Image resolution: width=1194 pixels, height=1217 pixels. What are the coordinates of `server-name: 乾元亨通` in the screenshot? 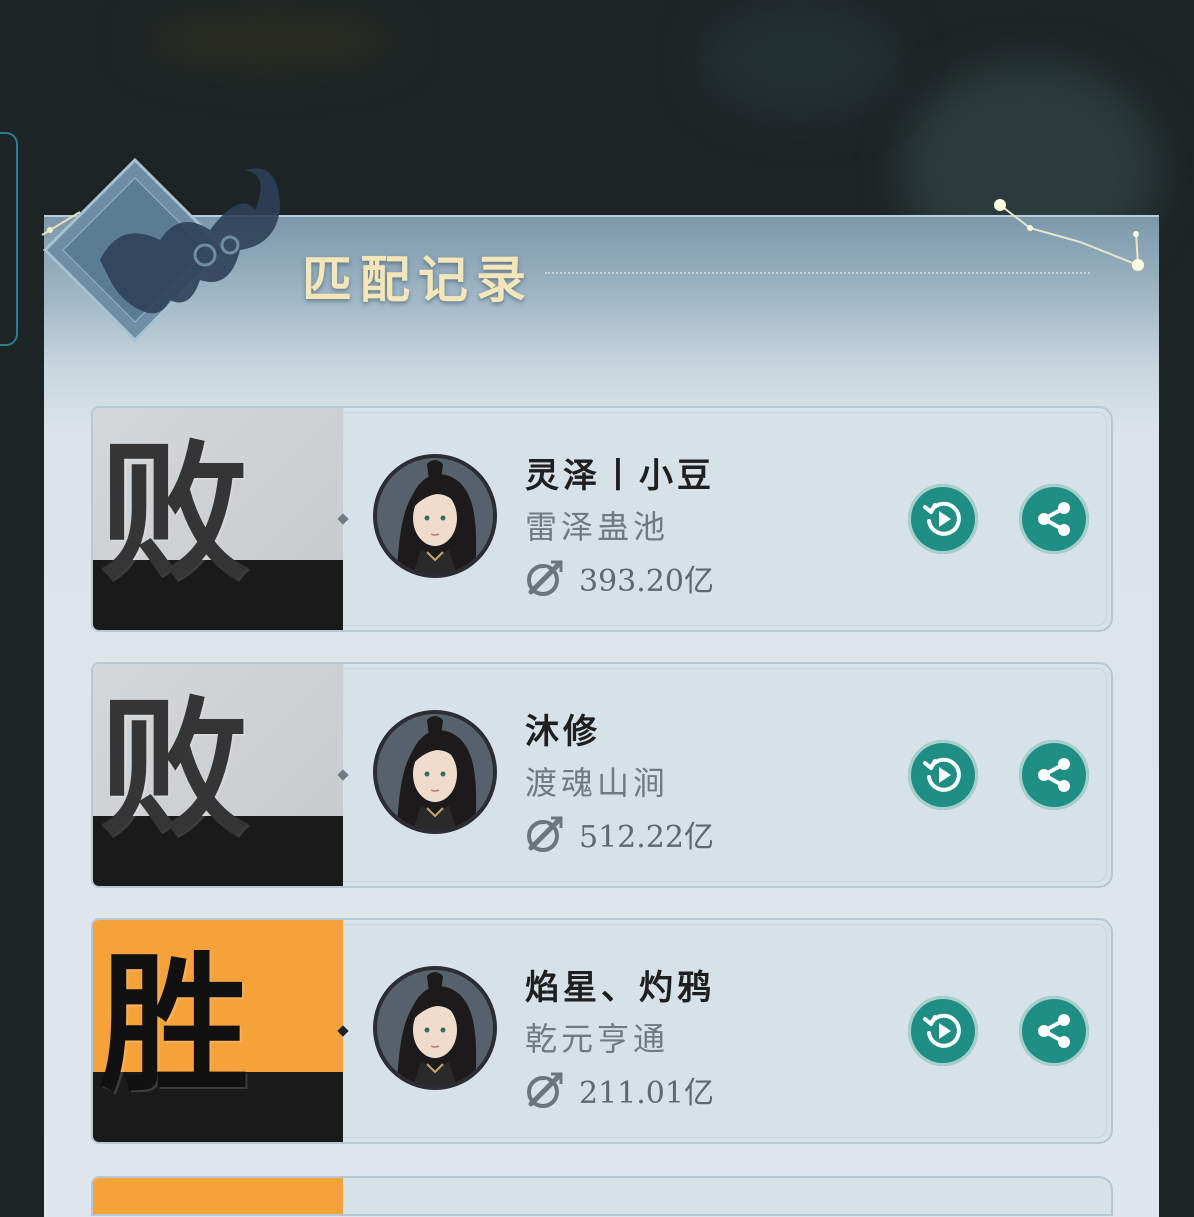 It's located at (597, 1039).